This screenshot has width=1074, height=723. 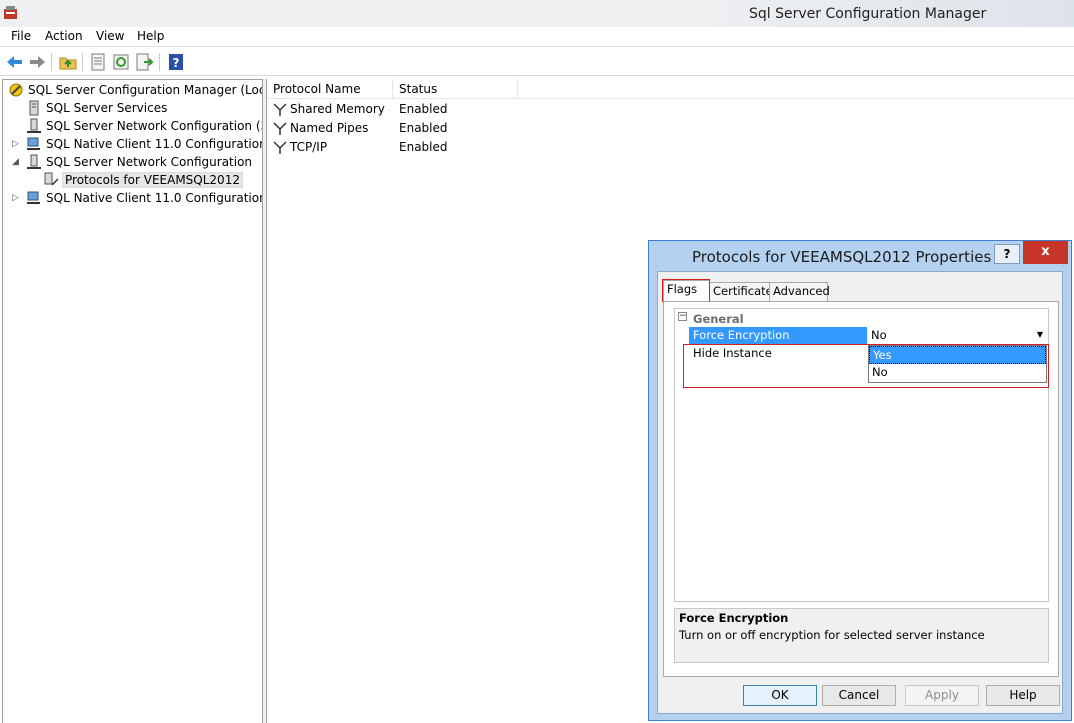 I want to click on menu-bar: File Action View Help, so click(x=537, y=37).